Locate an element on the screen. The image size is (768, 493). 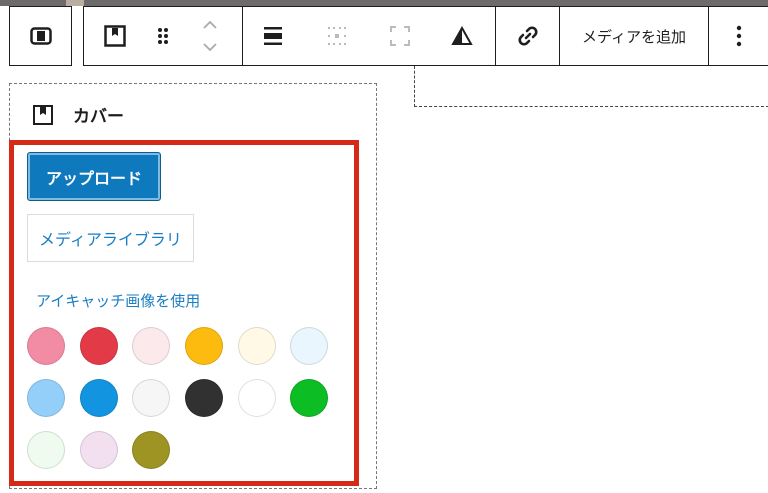
block-toolbar: メディアを追加 is located at coordinates (425, 36).